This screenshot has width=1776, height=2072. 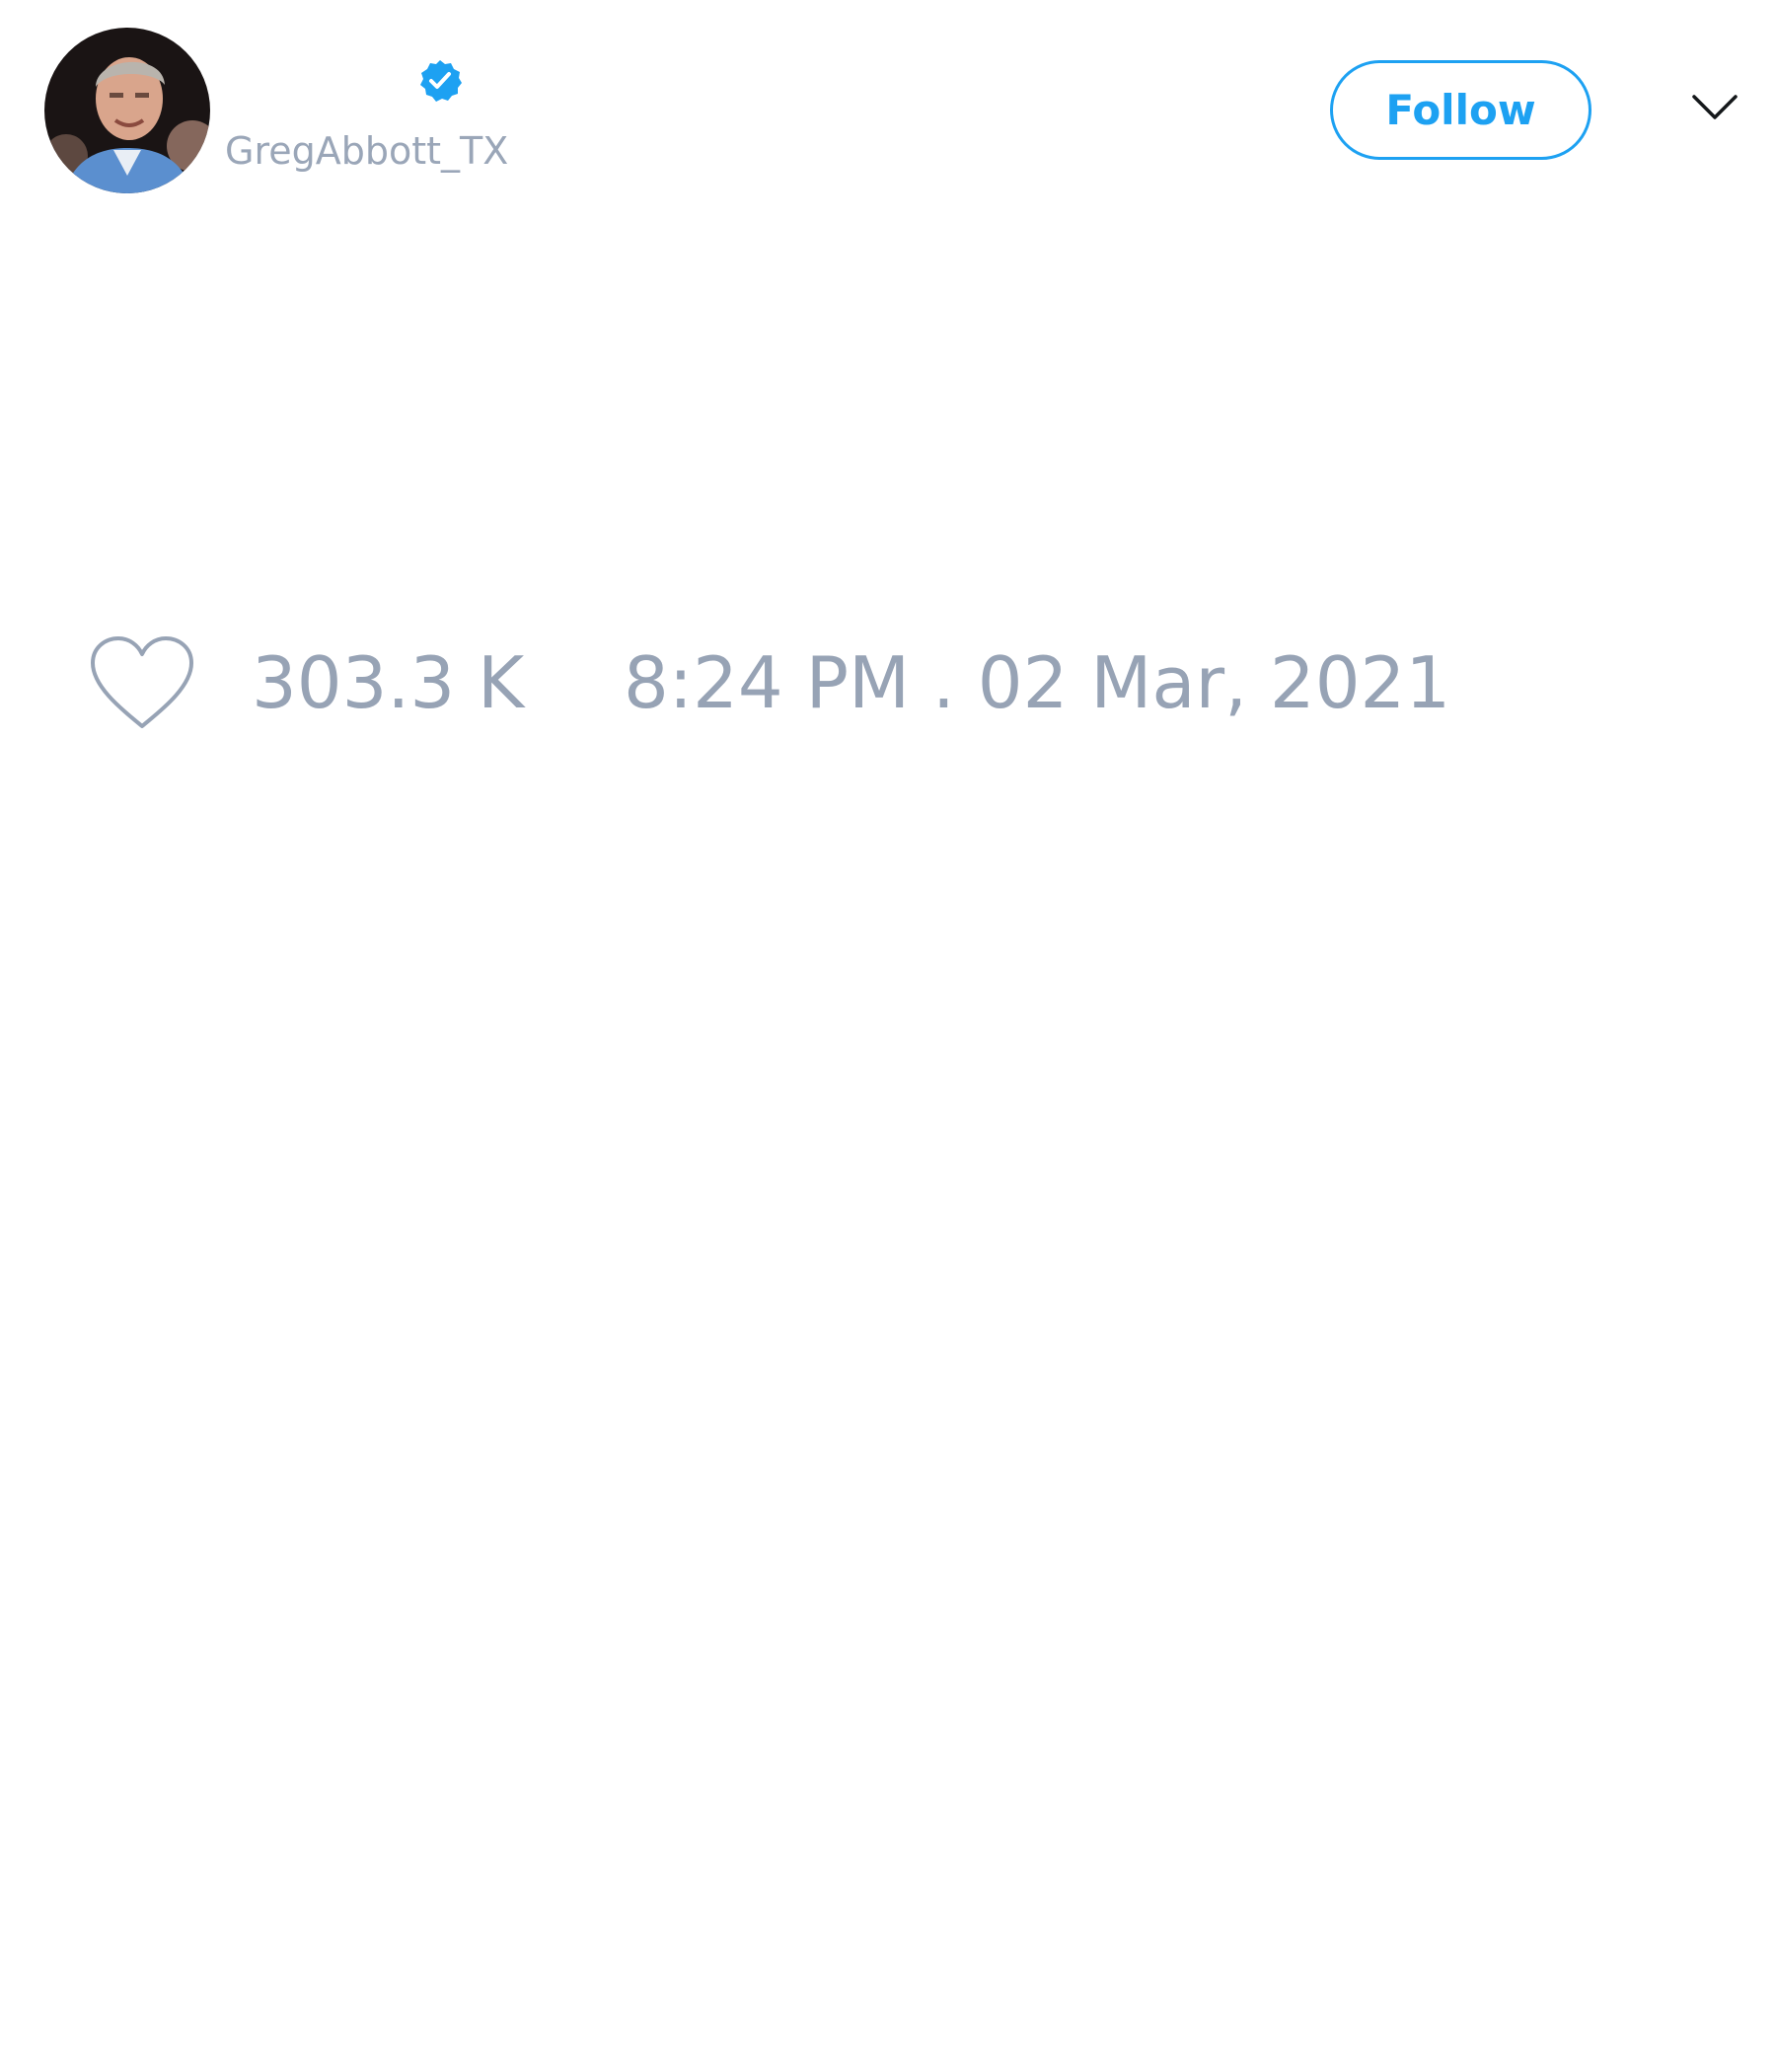 What do you see at coordinates (389, 683) in the screenshot?
I see `like-count: 303.3 K` at bounding box center [389, 683].